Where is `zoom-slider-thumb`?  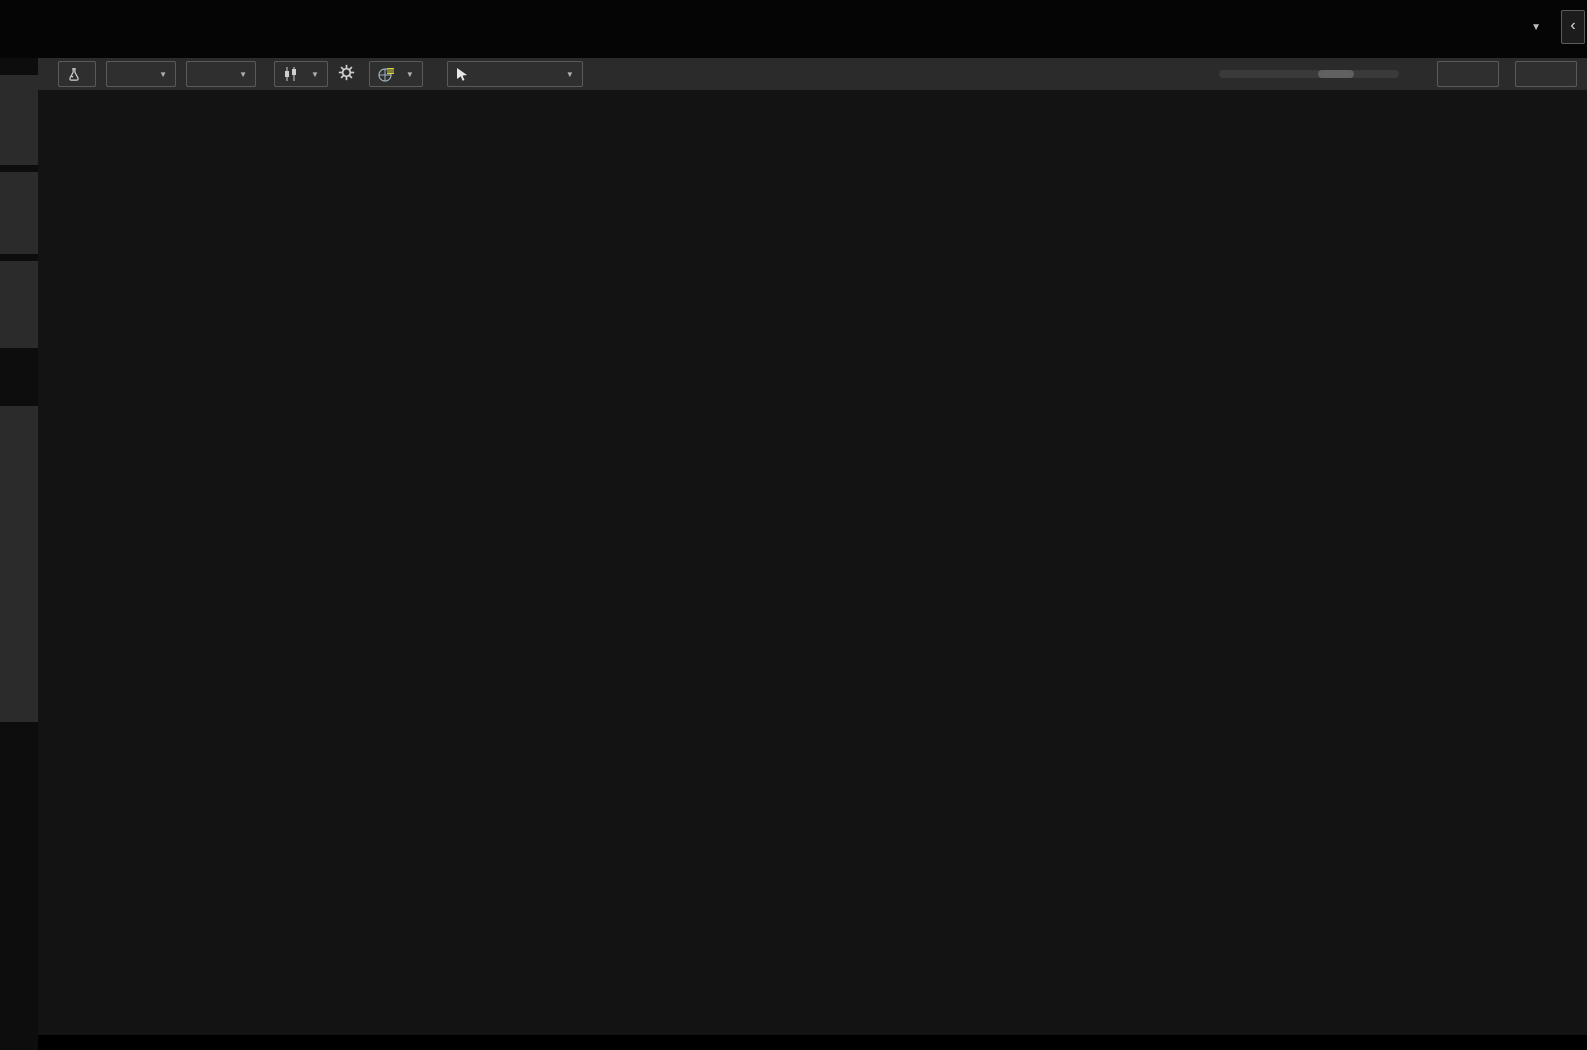 zoom-slider-thumb is located at coordinates (1336, 74).